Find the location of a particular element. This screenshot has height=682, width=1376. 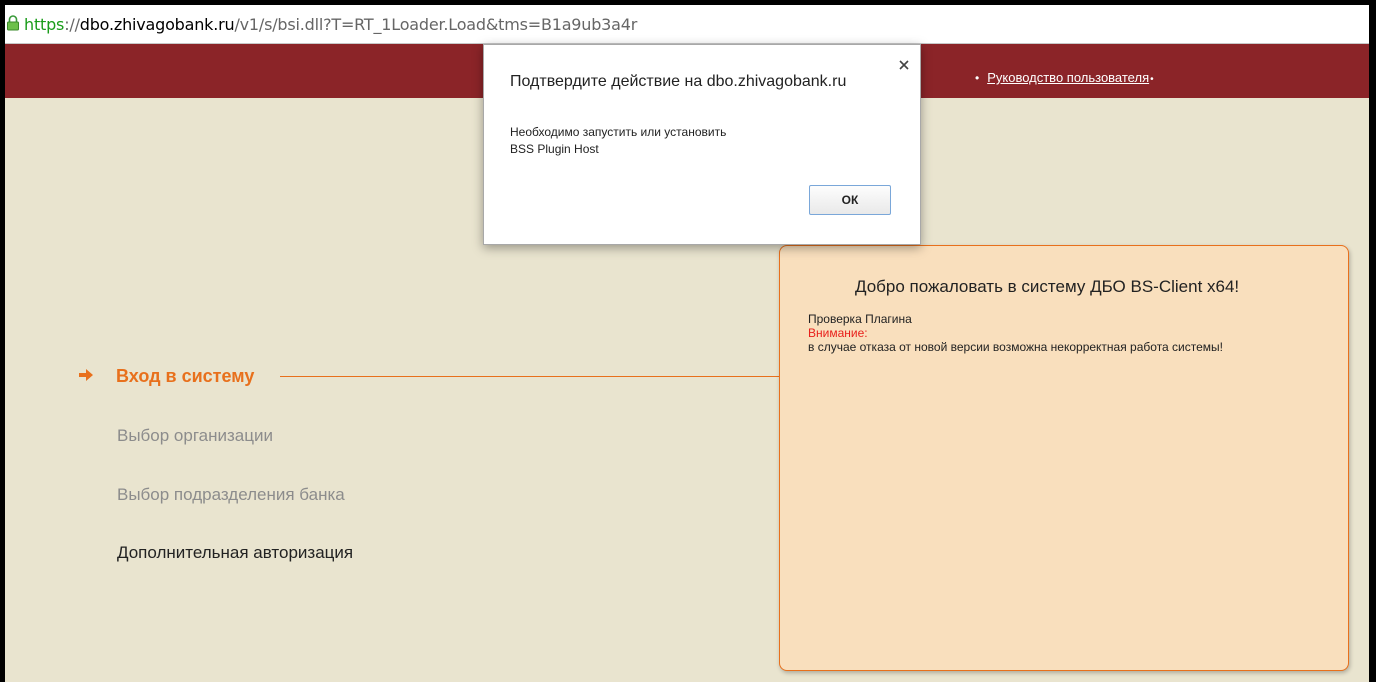

step-connector-line is located at coordinates (531, 376).